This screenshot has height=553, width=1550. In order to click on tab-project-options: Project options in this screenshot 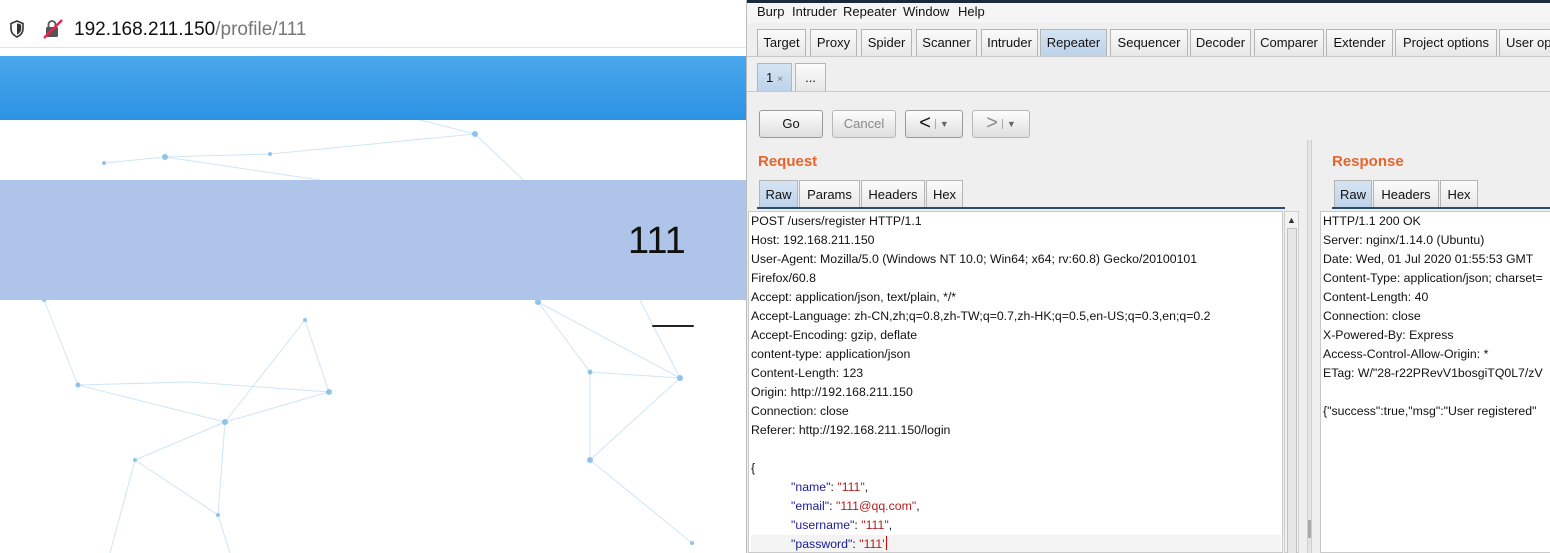, I will do `click(1446, 42)`.